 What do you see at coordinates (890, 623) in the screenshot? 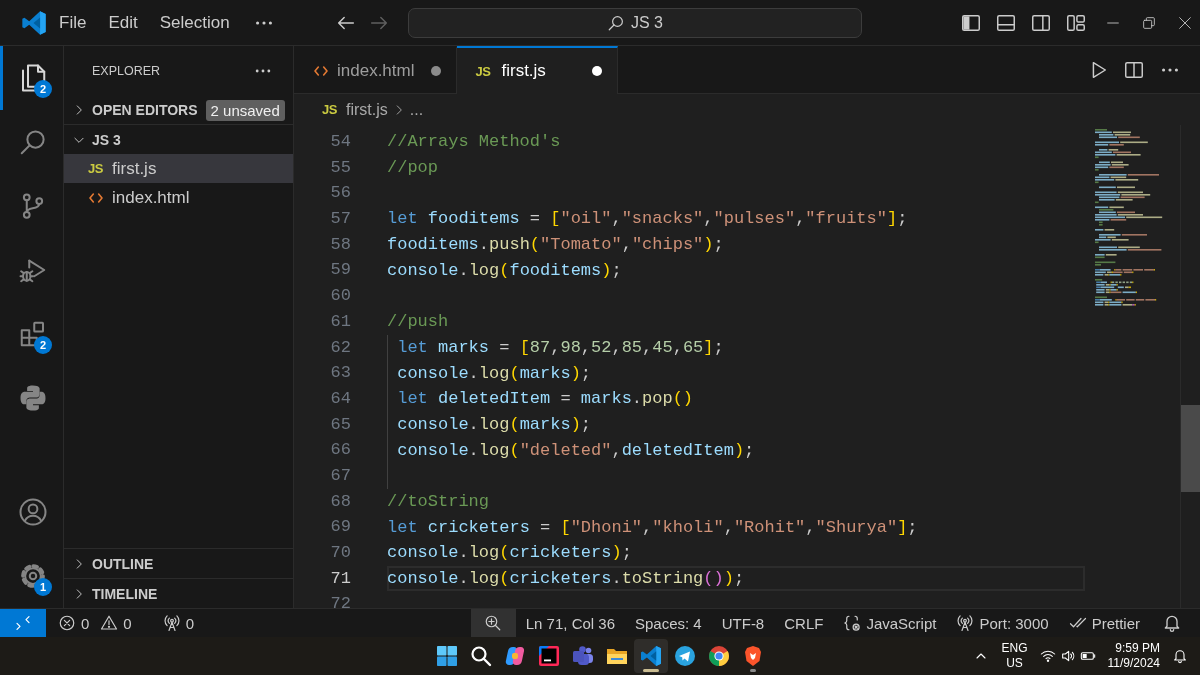
I see `status-item: JavaScript` at bounding box center [890, 623].